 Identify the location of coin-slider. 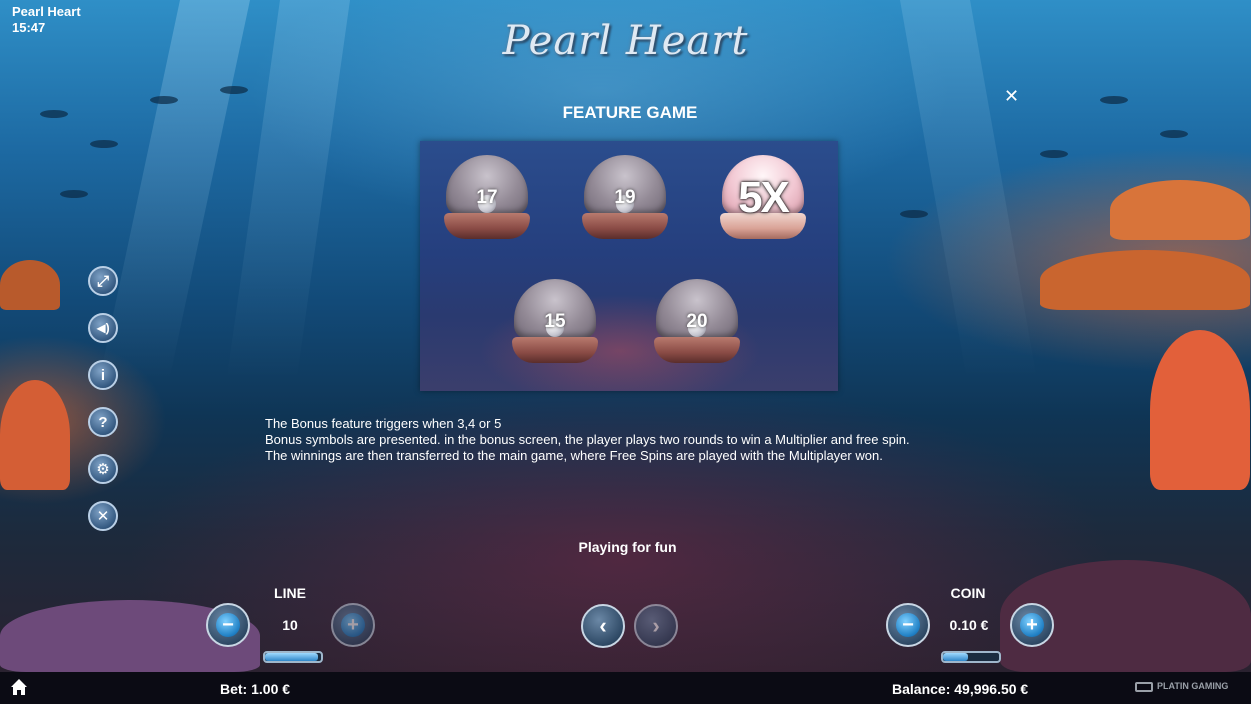
(971, 657).